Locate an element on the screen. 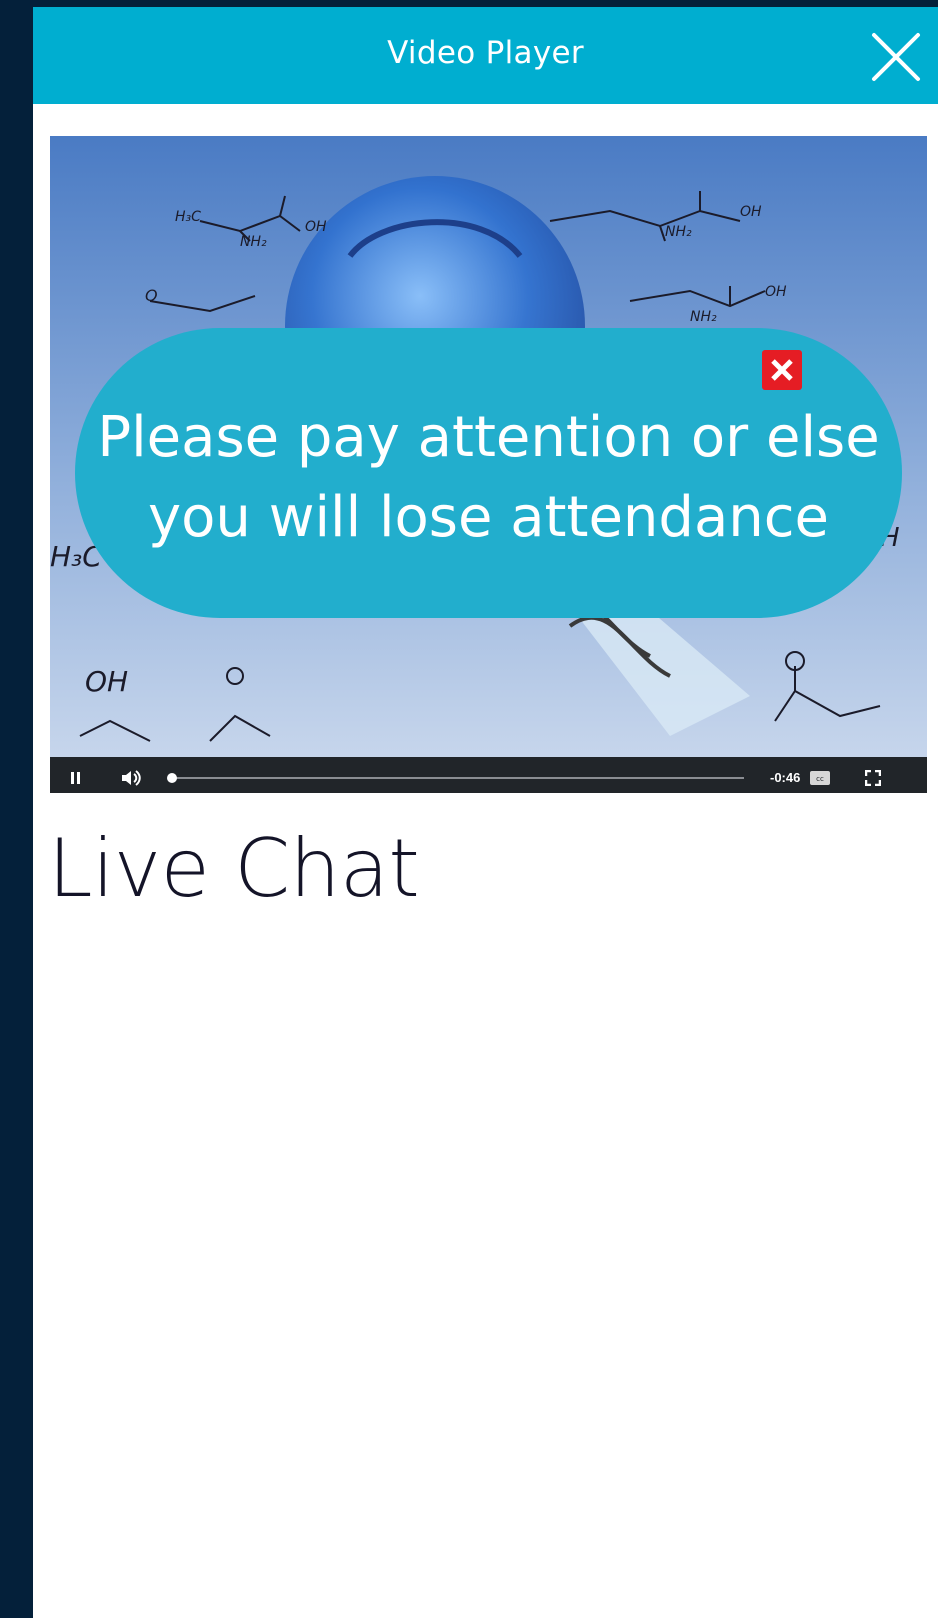 The height and width of the screenshot is (1618, 938). window-title: Video Player is located at coordinates (485, 53).